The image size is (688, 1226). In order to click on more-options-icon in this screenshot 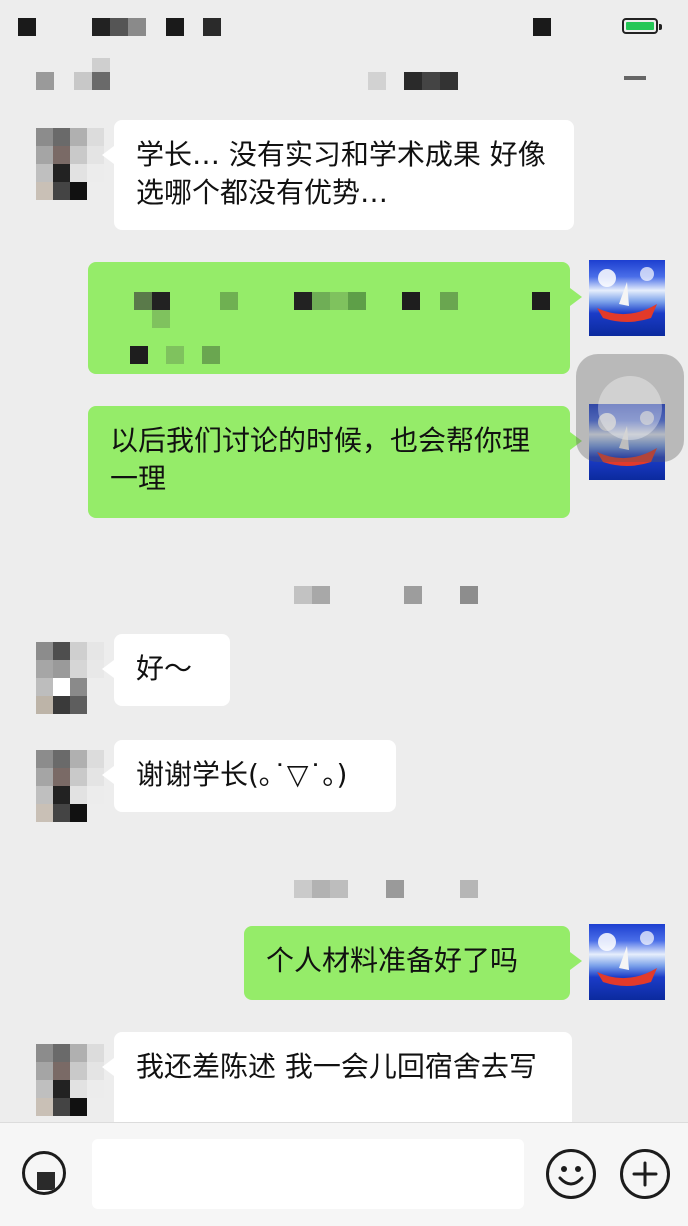, I will do `click(635, 78)`.